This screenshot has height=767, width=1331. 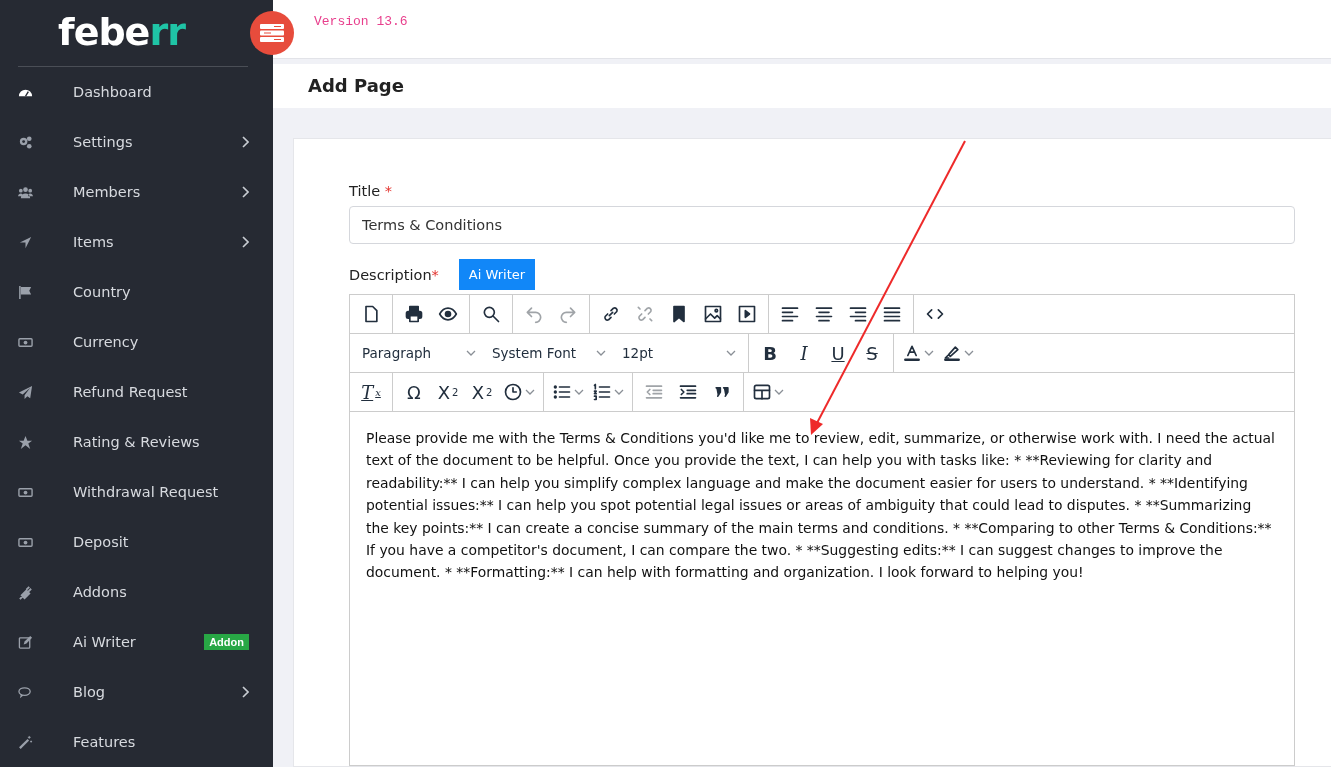 What do you see at coordinates (679, 353) in the screenshot?
I see `toolbar-dropdown: 12pt` at bounding box center [679, 353].